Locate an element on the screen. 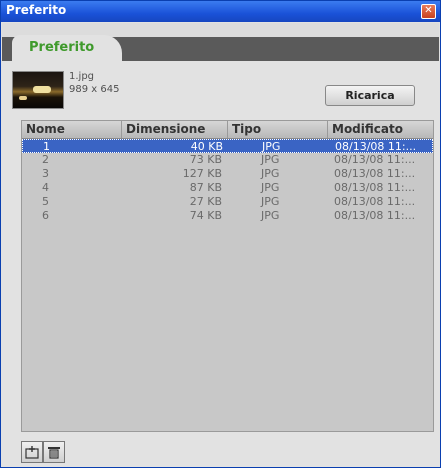  tab-preferito: Preferito is located at coordinates (67, 48).